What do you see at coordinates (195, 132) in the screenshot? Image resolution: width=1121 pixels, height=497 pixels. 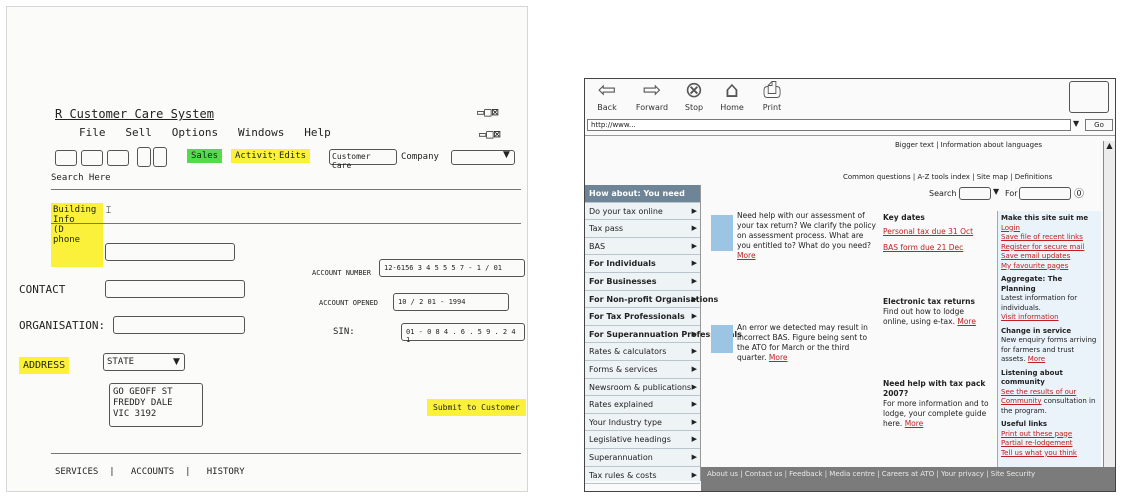 I see `menu-options: Options` at bounding box center [195, 132].